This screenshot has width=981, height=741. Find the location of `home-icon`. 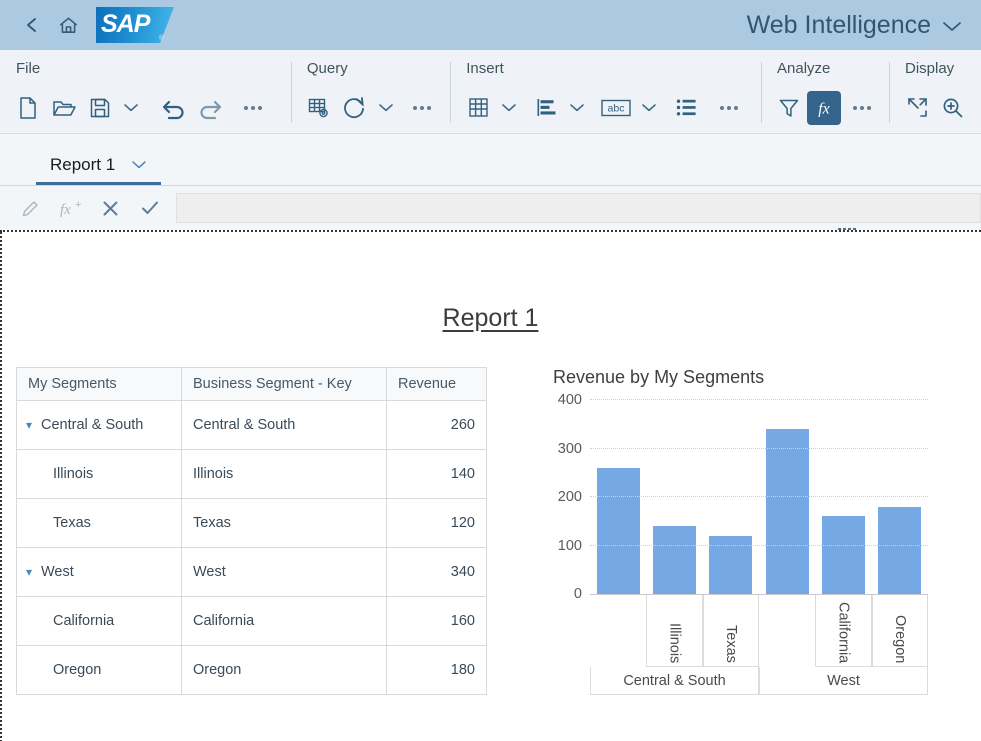

home-icon is located at coordinates (68, 25).